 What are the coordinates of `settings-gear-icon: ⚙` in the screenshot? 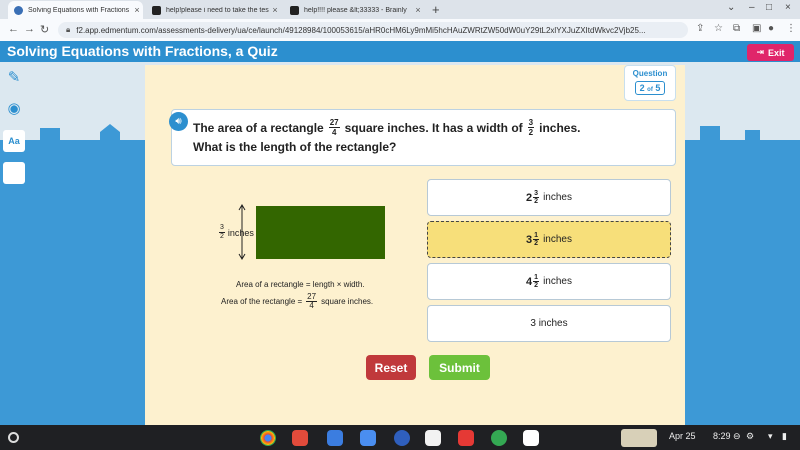 It's located at (750, 436).